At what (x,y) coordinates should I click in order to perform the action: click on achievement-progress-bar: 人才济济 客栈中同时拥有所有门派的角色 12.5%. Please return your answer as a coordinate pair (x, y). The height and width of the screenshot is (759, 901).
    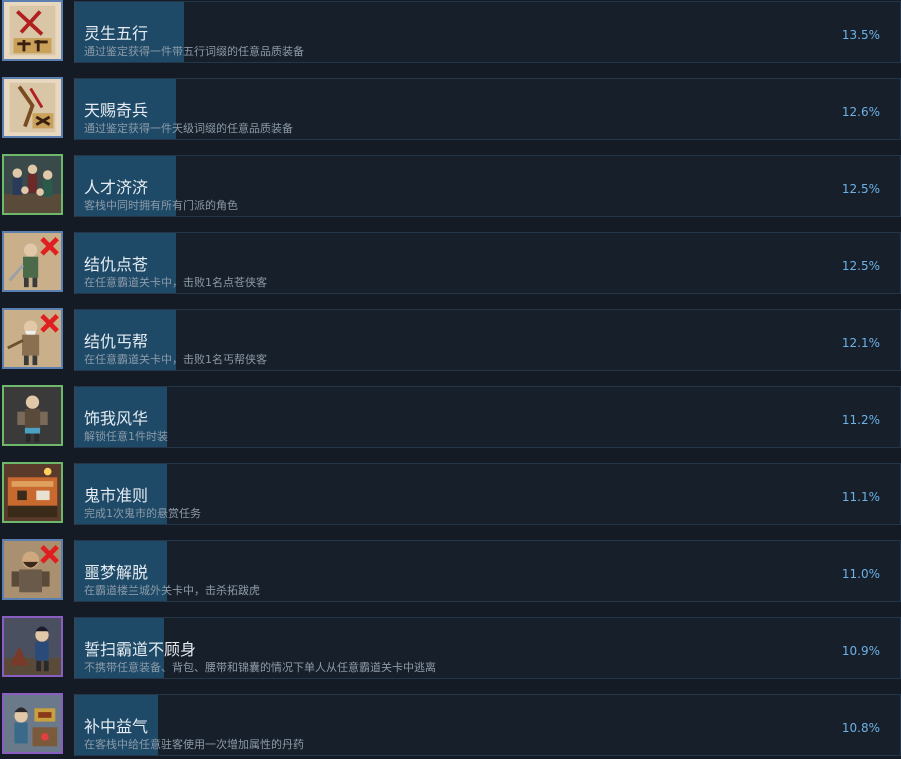
    Looking at the image, I should click on (487, 186).